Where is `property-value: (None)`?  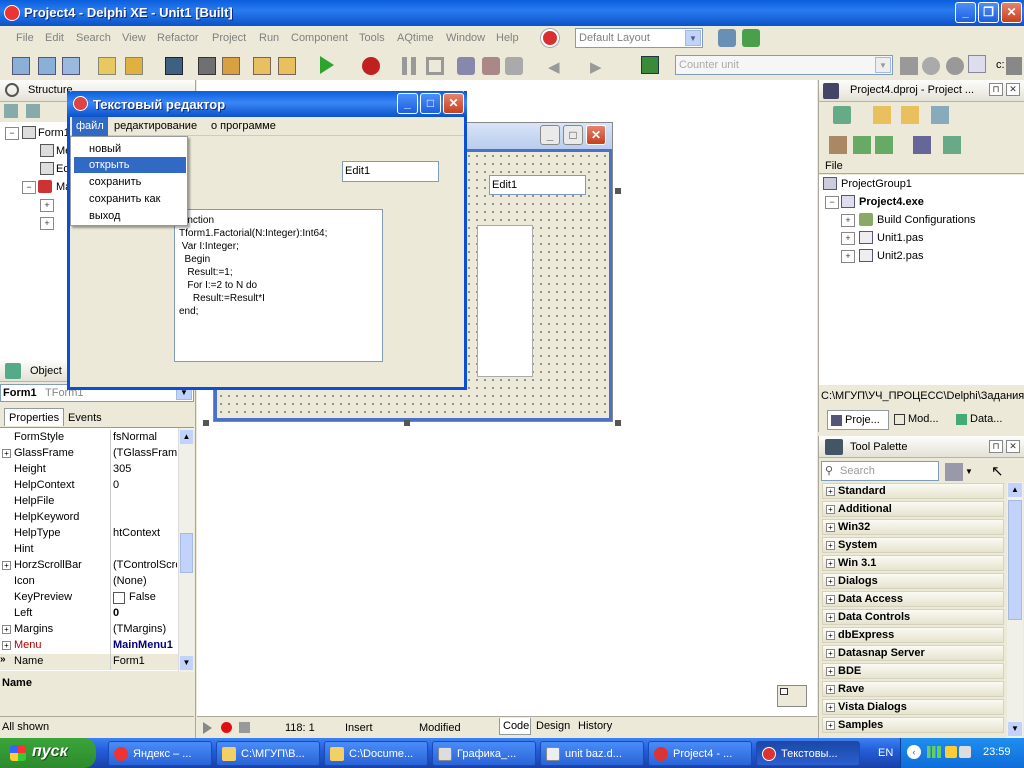
property-value: (None) is located at coordinates (145, 581).